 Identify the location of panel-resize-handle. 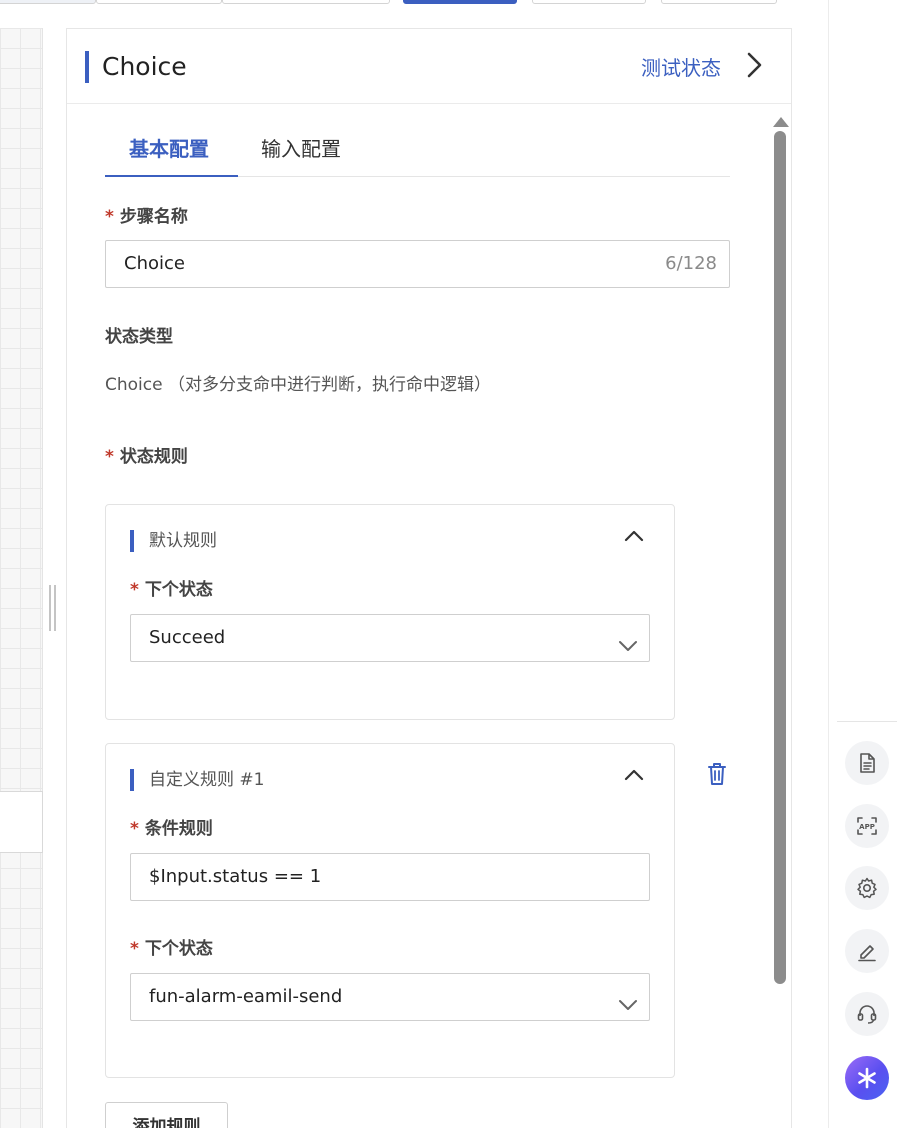
(52, 608).